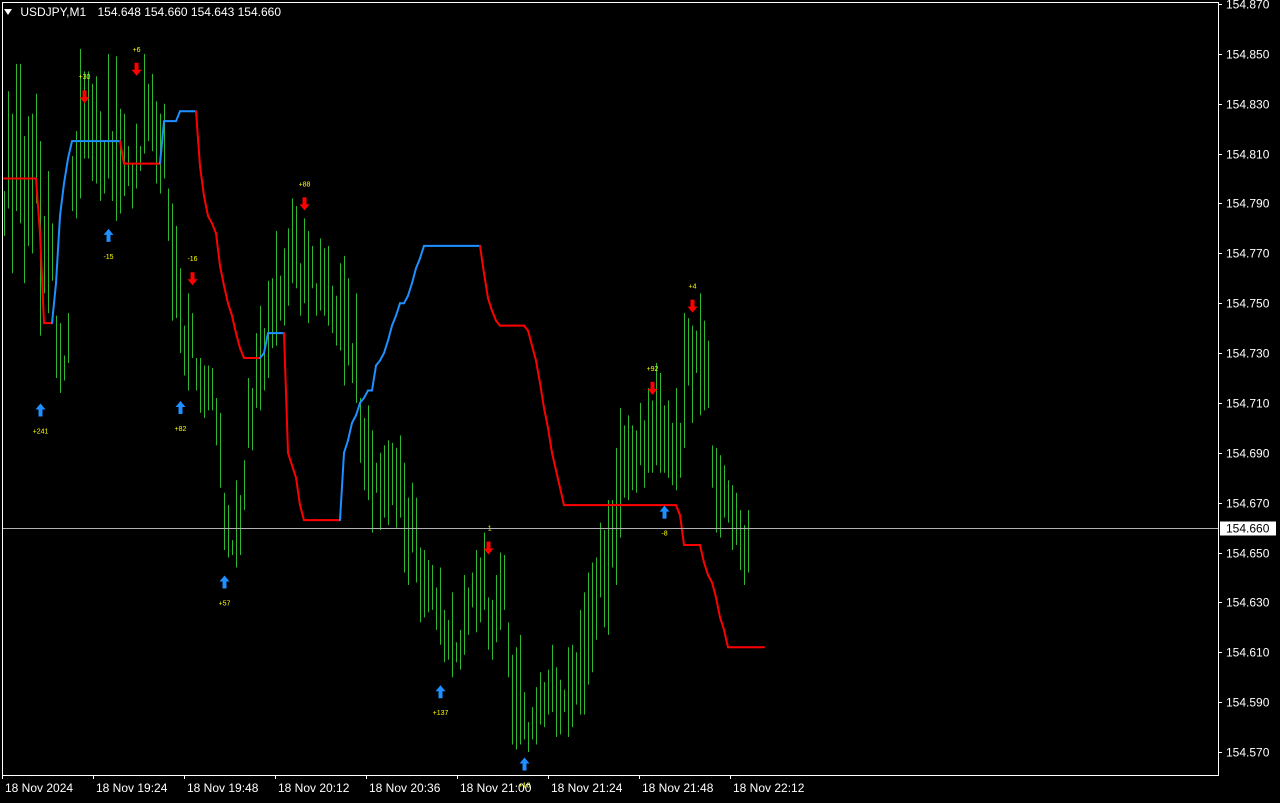  Describe the element at coordinates (1248, 155) in the screenshot. I see `y-tick-label: 154.810` at that location.